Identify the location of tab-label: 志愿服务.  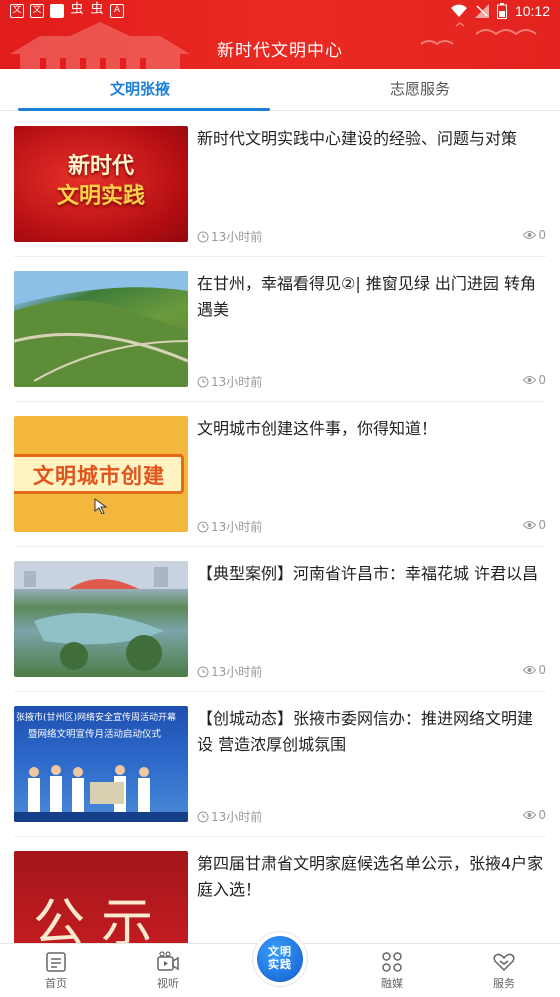
(419, 89).